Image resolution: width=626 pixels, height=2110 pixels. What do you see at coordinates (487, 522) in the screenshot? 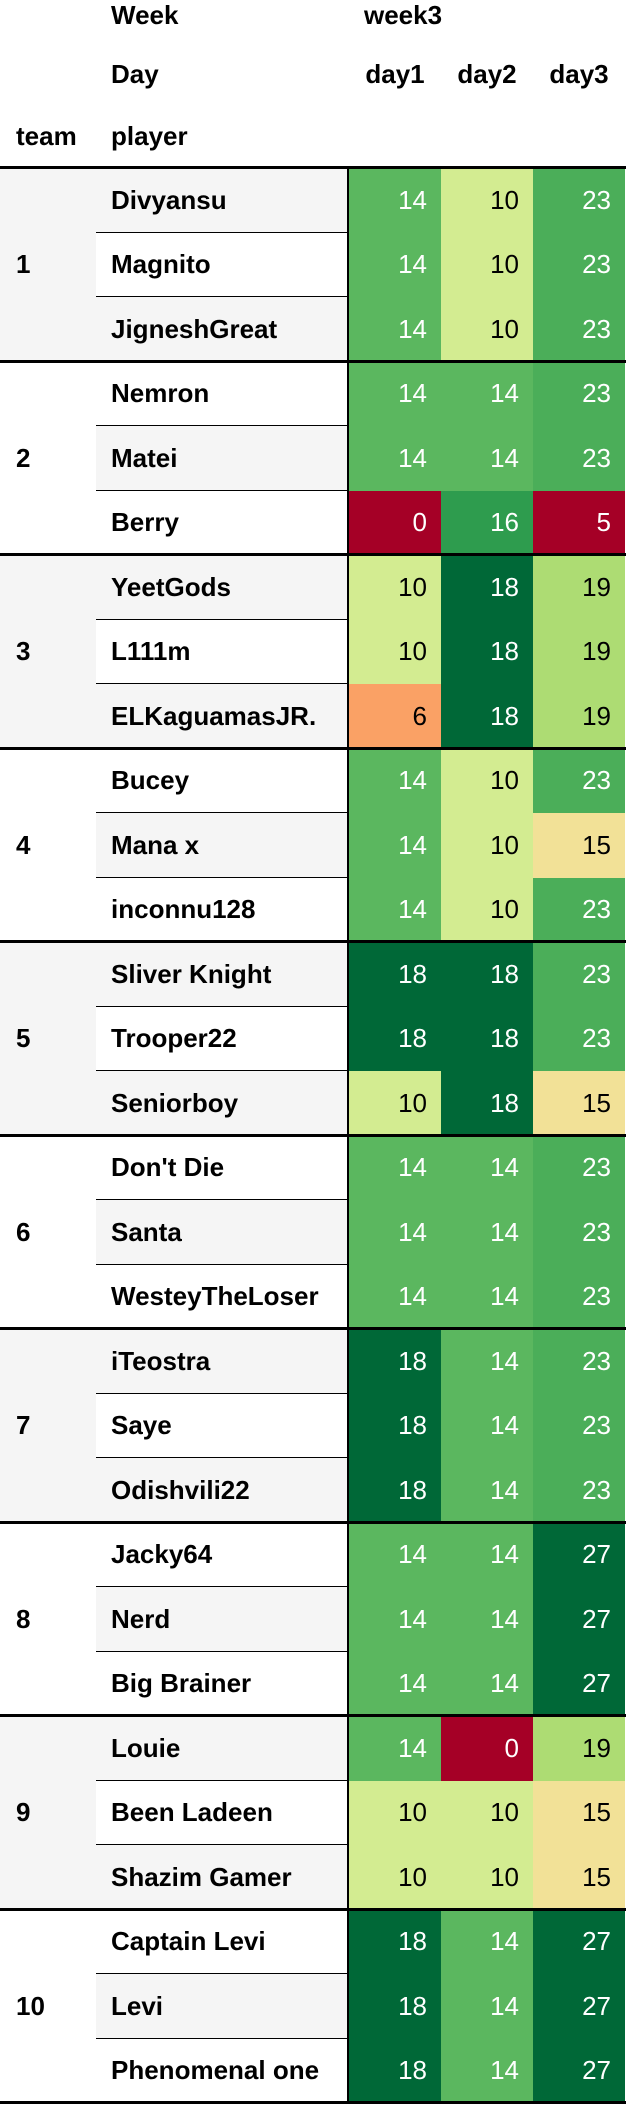
I see `value-cell: 16` at bounding box center [487, 522].